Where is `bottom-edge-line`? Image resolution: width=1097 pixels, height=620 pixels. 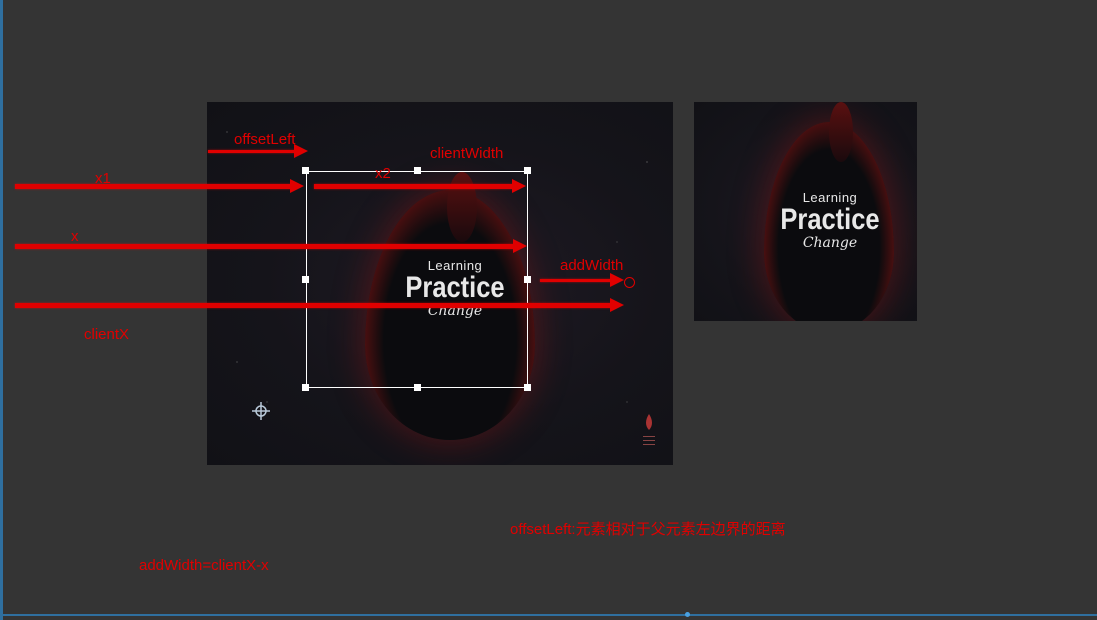
bottom-edge-line is located at coordinates (548, 615).